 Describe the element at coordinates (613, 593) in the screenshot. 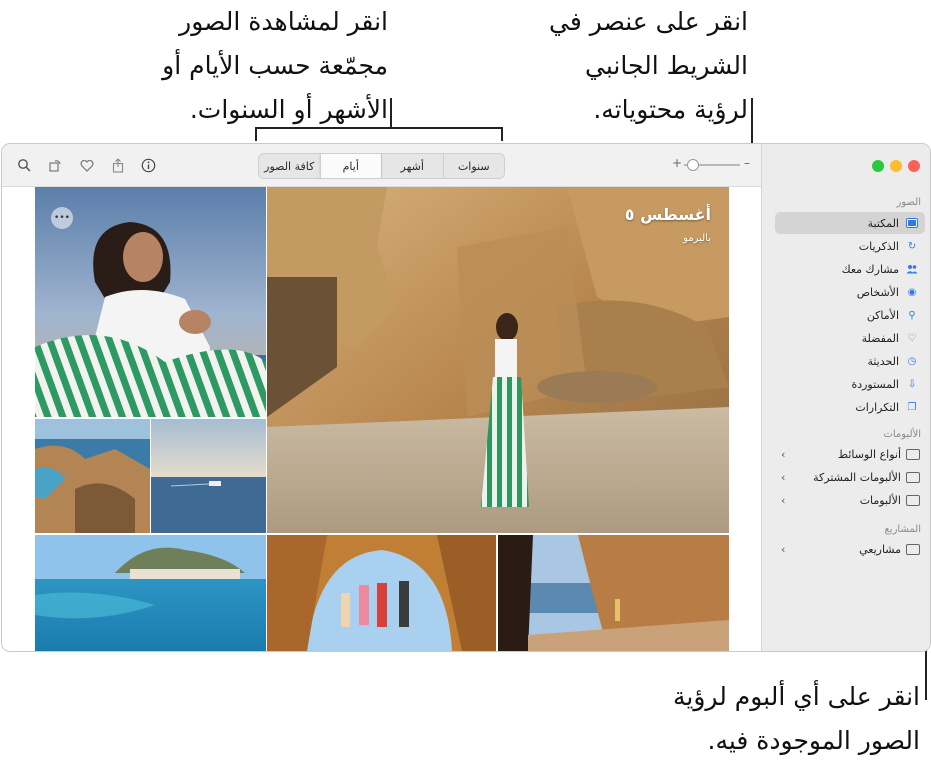

I see `photo-cliff-path` at that location.